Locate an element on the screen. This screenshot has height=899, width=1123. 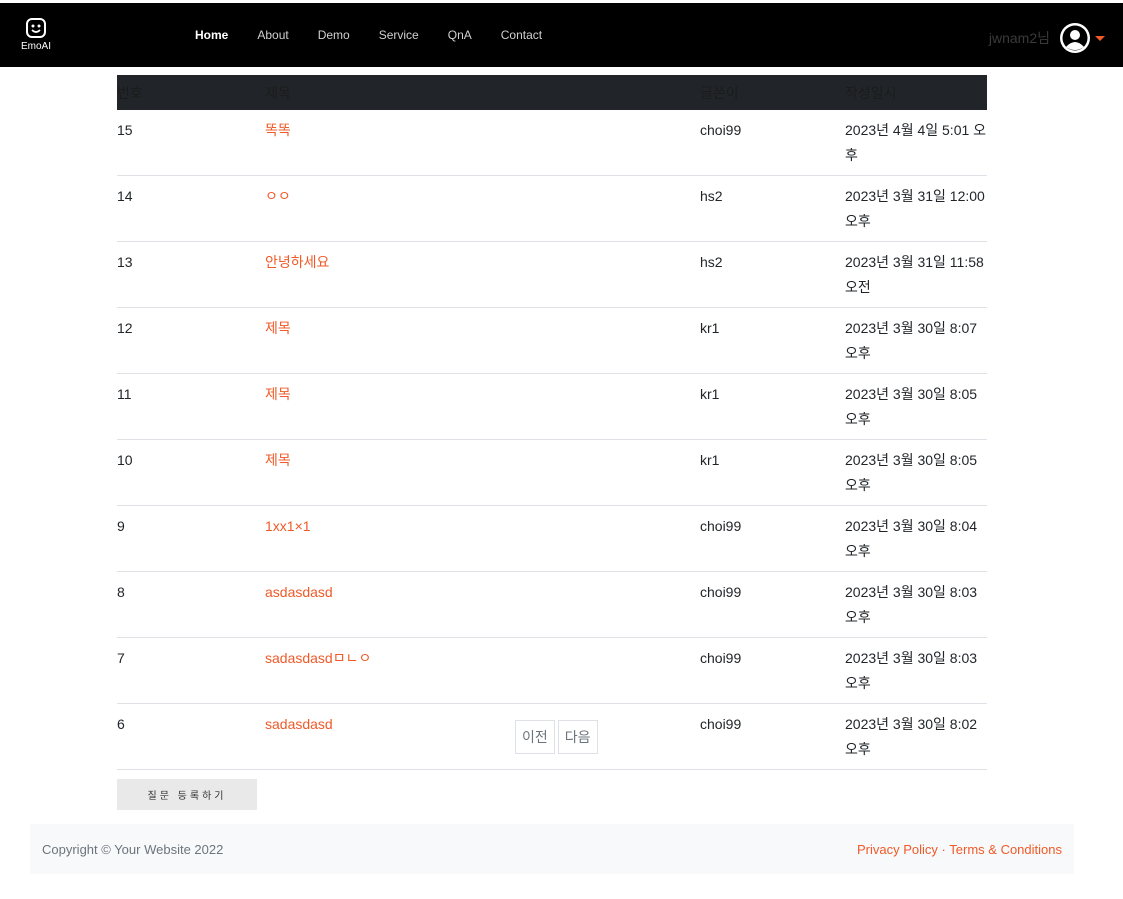
next-page-button: 다음 is located at coordinates (577, 737).